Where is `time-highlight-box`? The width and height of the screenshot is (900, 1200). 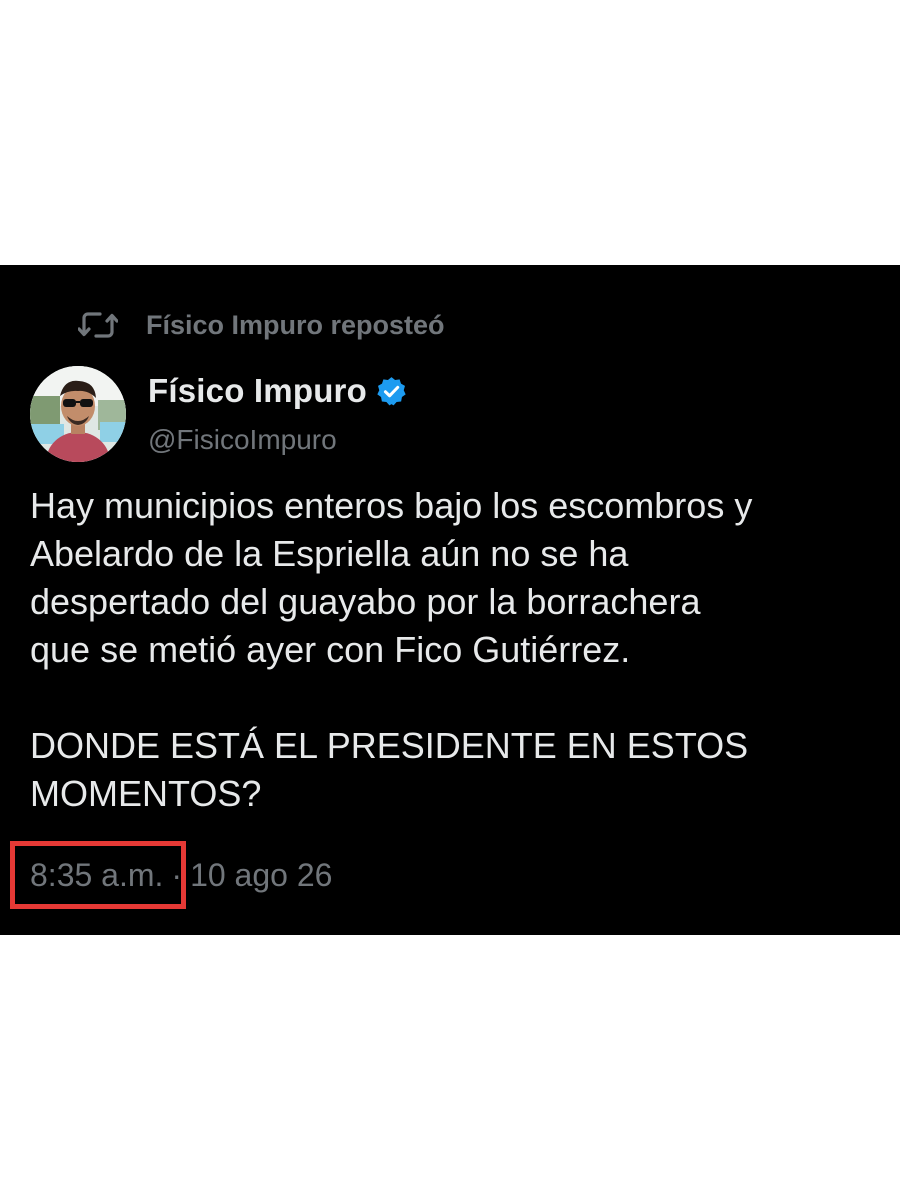
time-highlight-box is located at coordinates (98, 875).